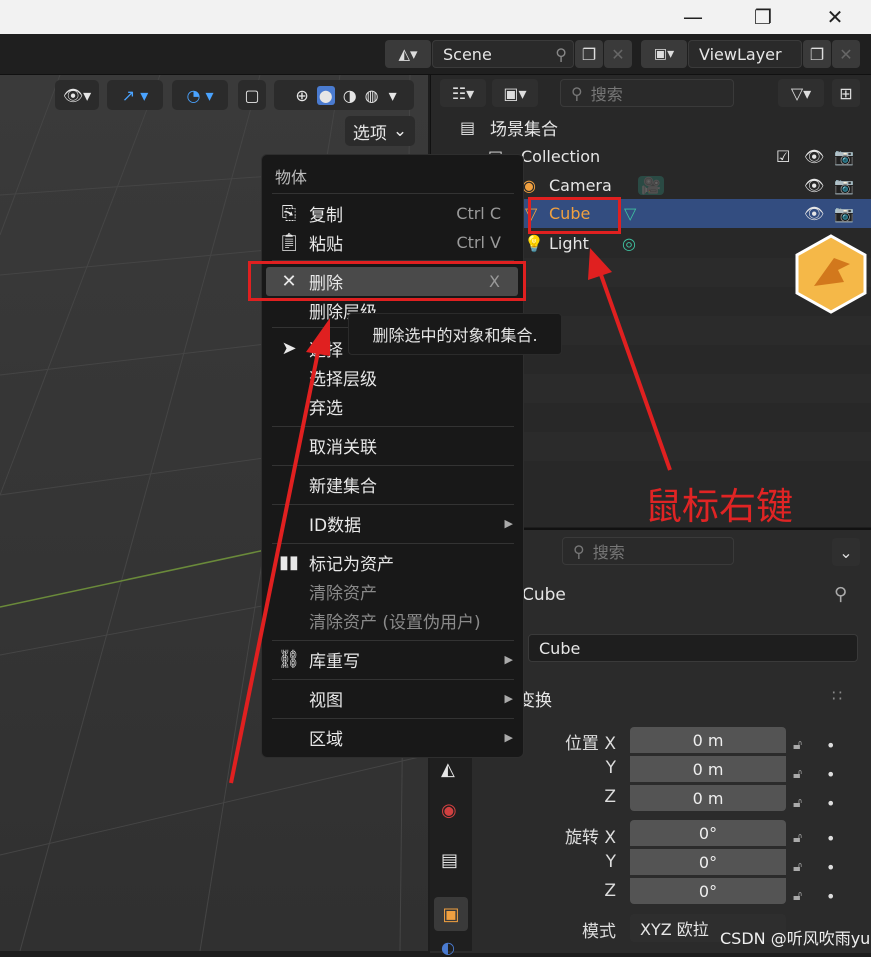 The height and width of the screenshot is (957, 871). What do you see at coordinates (795, 938) in the screenshot?
I see `watermark-text: CSDN @听风吹雨yu` at bounding box center [795, 938].